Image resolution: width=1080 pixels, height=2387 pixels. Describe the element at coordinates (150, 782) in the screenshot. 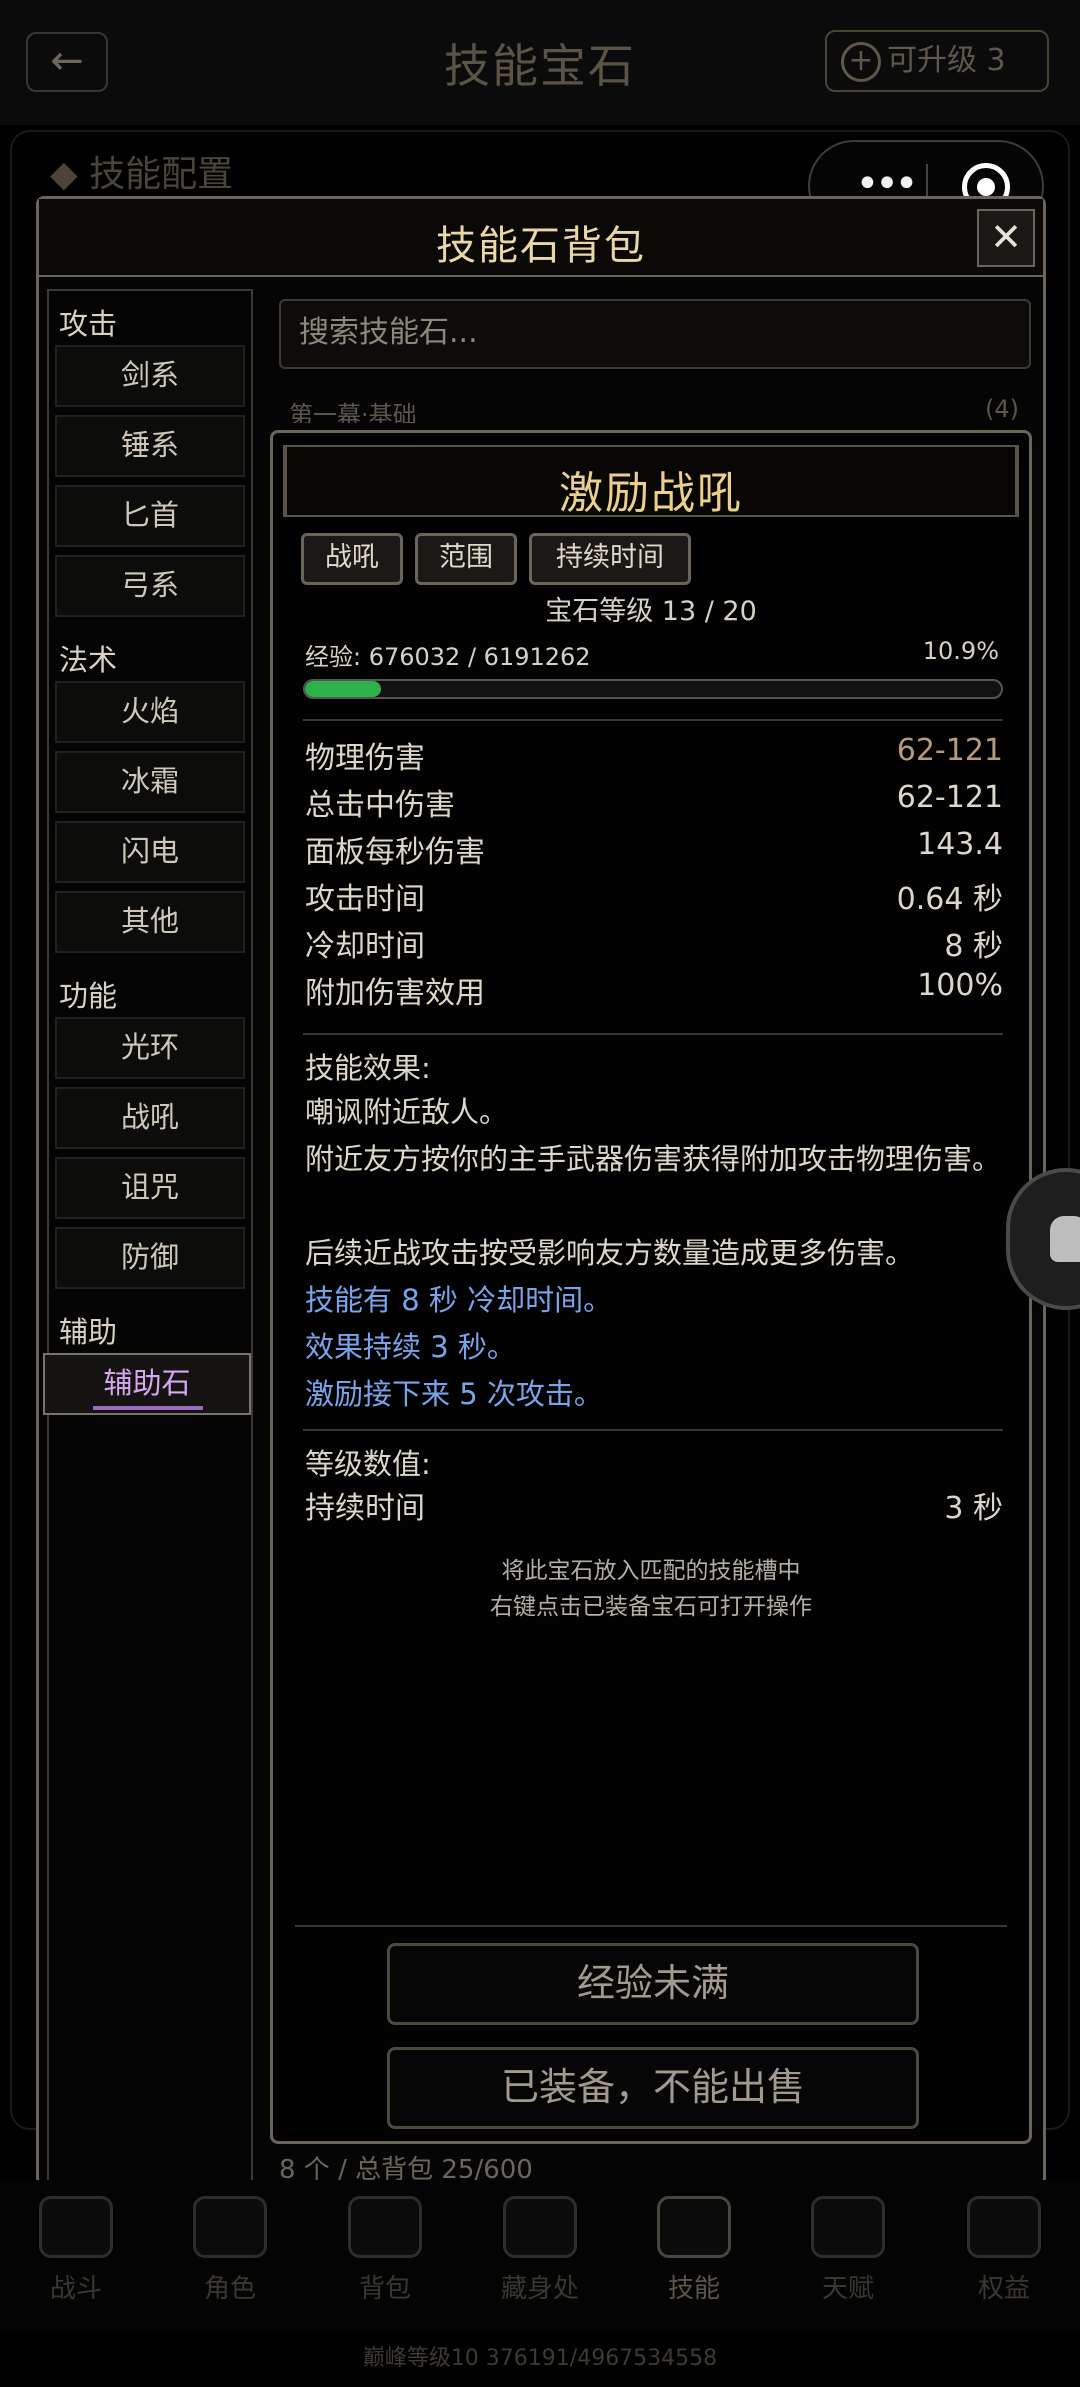

I see `sidebar-item: 冰霜` at that location.